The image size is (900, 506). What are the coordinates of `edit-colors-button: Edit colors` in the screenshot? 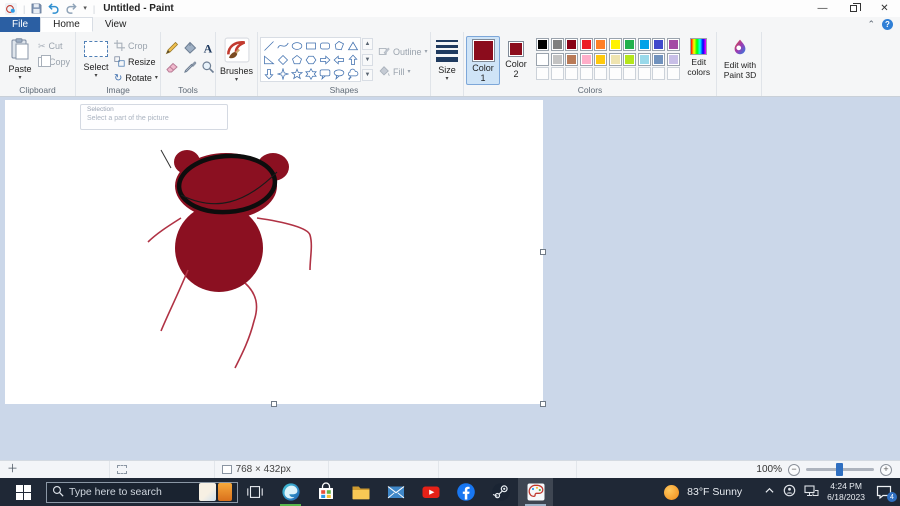 It's located at (699, 56).